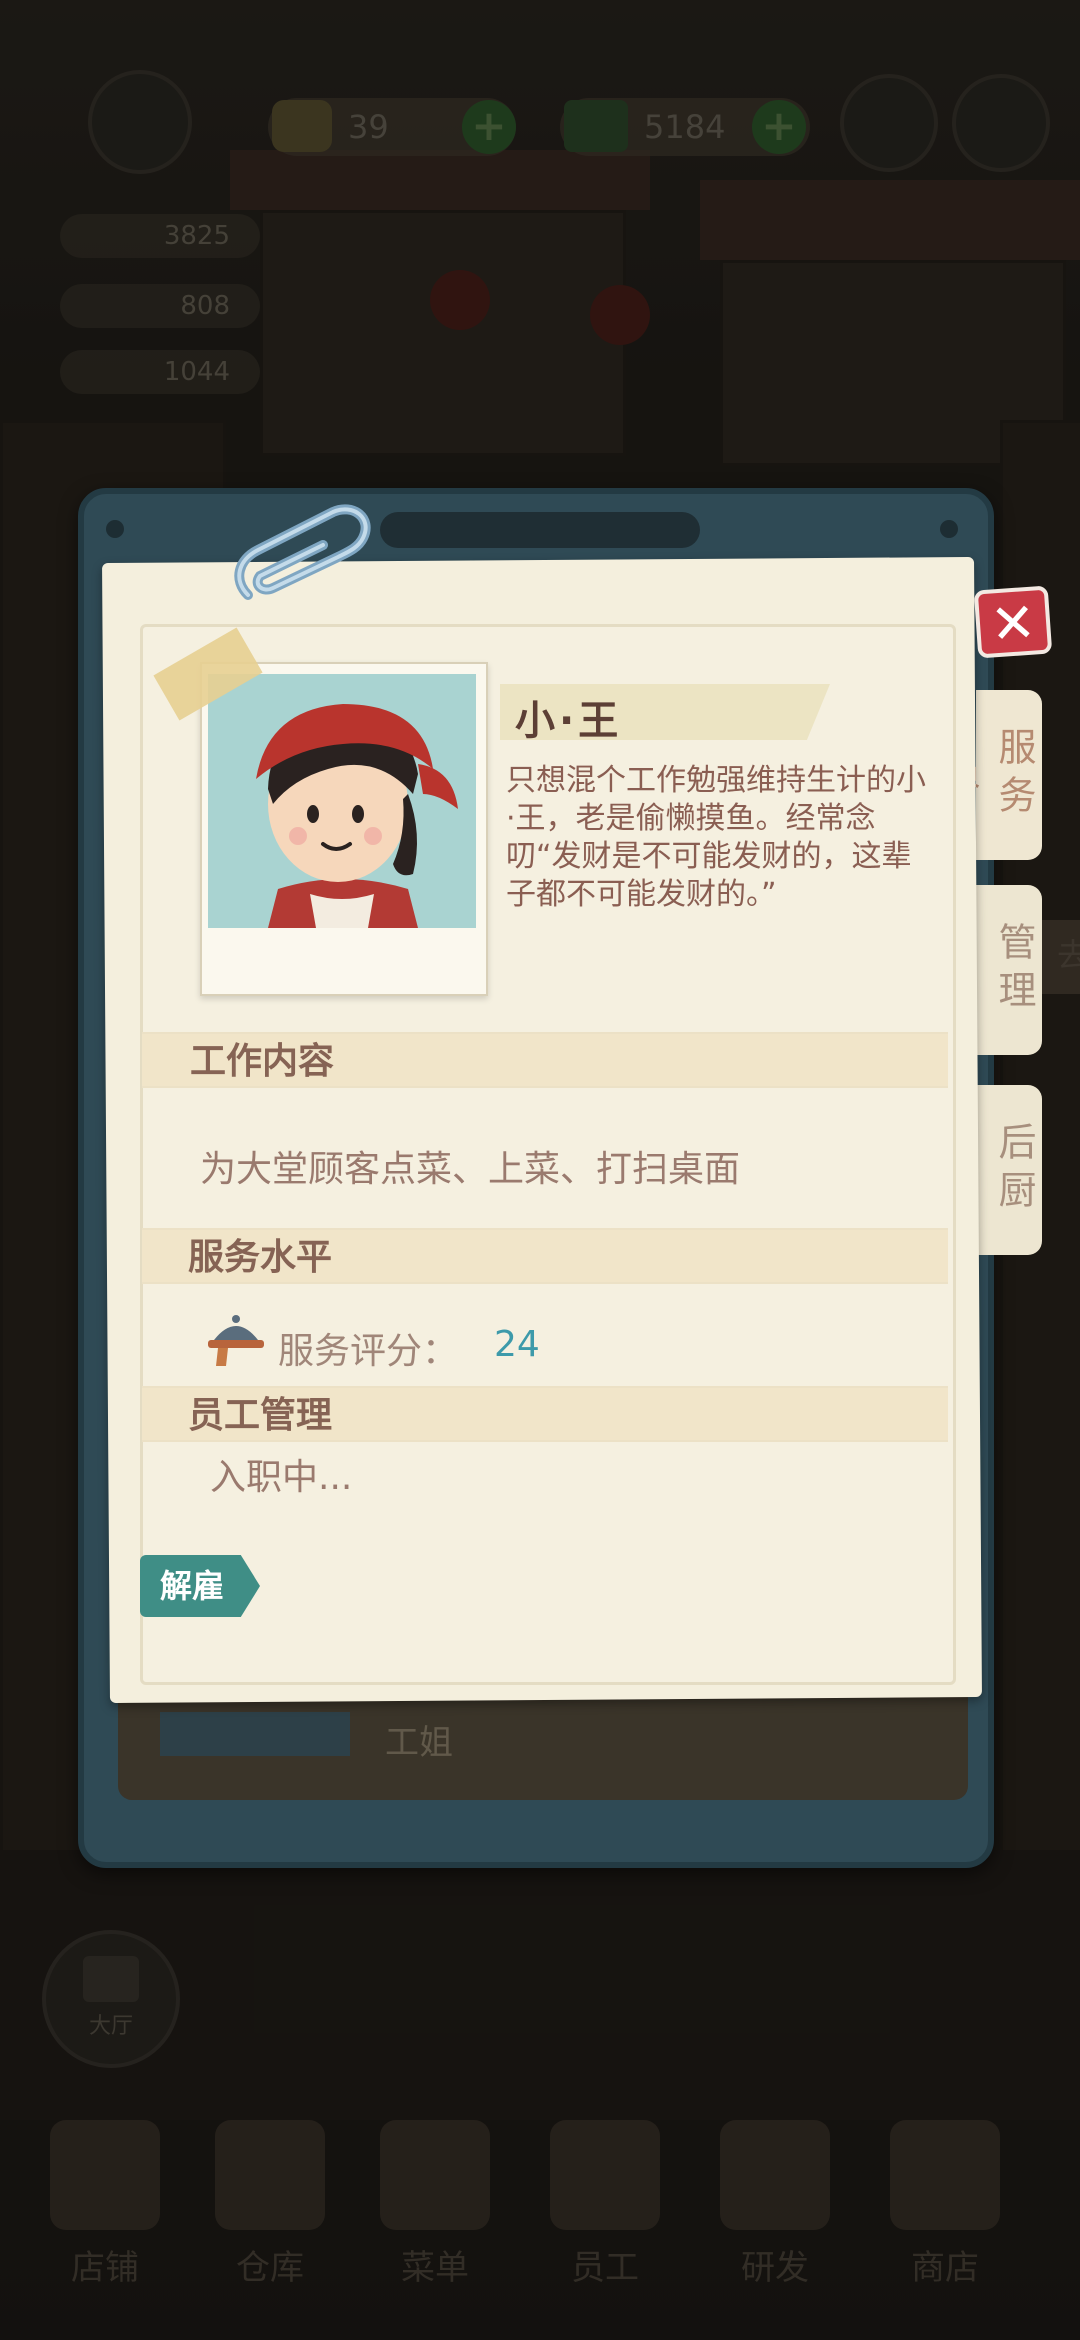 This screenshot has width=1080, height=2340. What do you see at coordinates (545, 1060) in the screenshot?
I see `section-work-title: 工作内容` at bounding box center [545, 1060].